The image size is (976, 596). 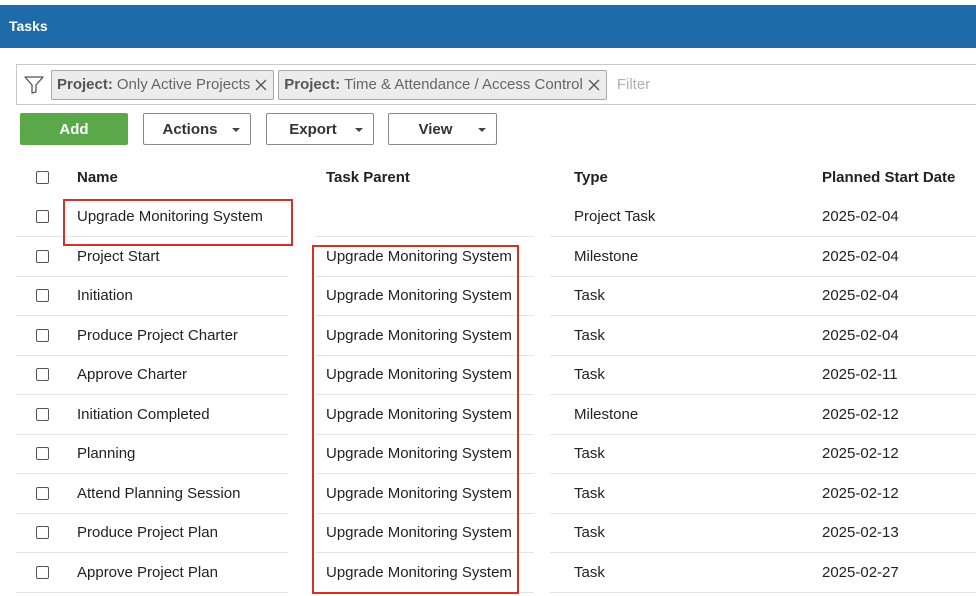 What do you see at coordinates (178, 533) in the screenshot?
I see `task-name: Produce Project Plan` at bounding box center [178, 533].